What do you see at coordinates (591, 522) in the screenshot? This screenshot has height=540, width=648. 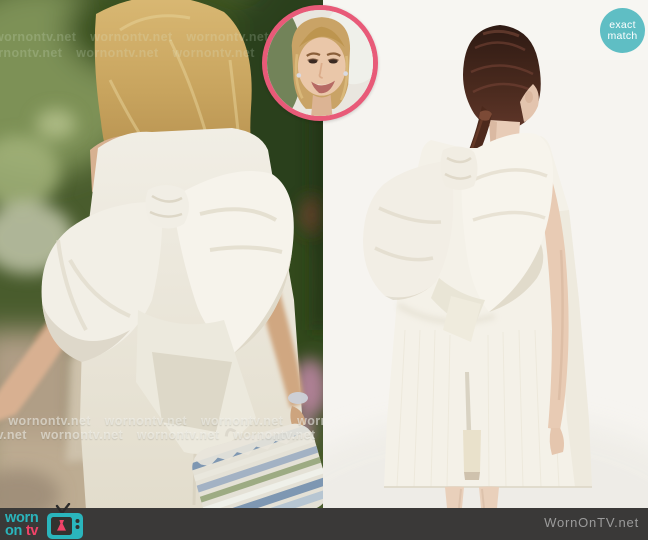 I see `site-url-label: WornOnTV.net` at bounding box center [591, 522].